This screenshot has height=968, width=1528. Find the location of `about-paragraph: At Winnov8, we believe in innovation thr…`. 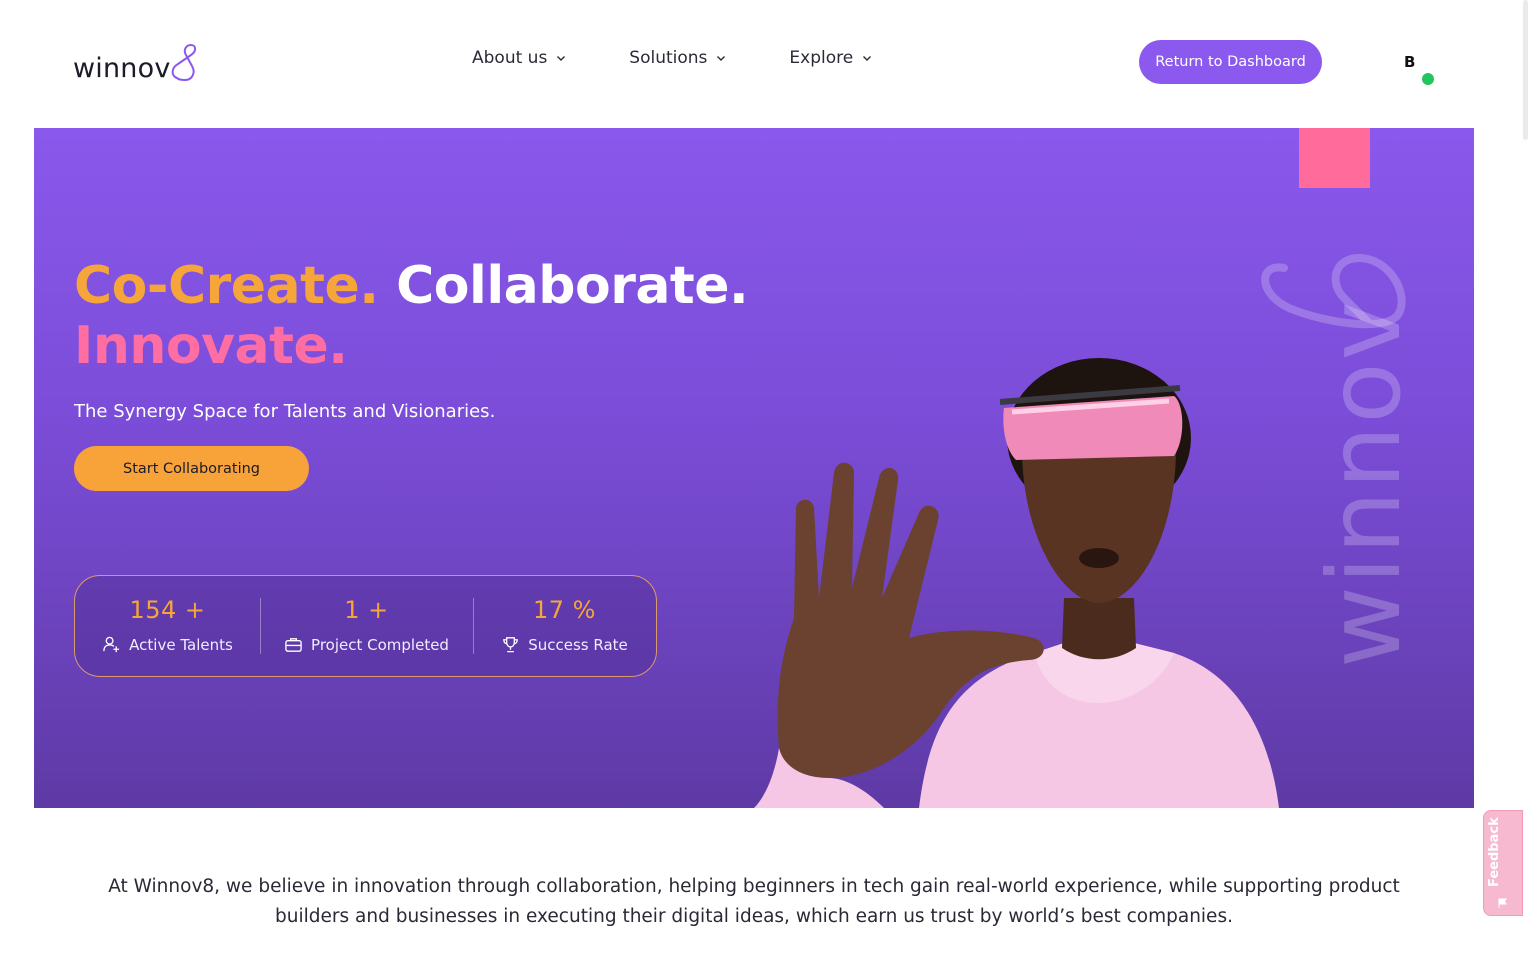

about-paragraph: At Winnov8, we believe in innovation thr… is located at coordinates (754, 901).